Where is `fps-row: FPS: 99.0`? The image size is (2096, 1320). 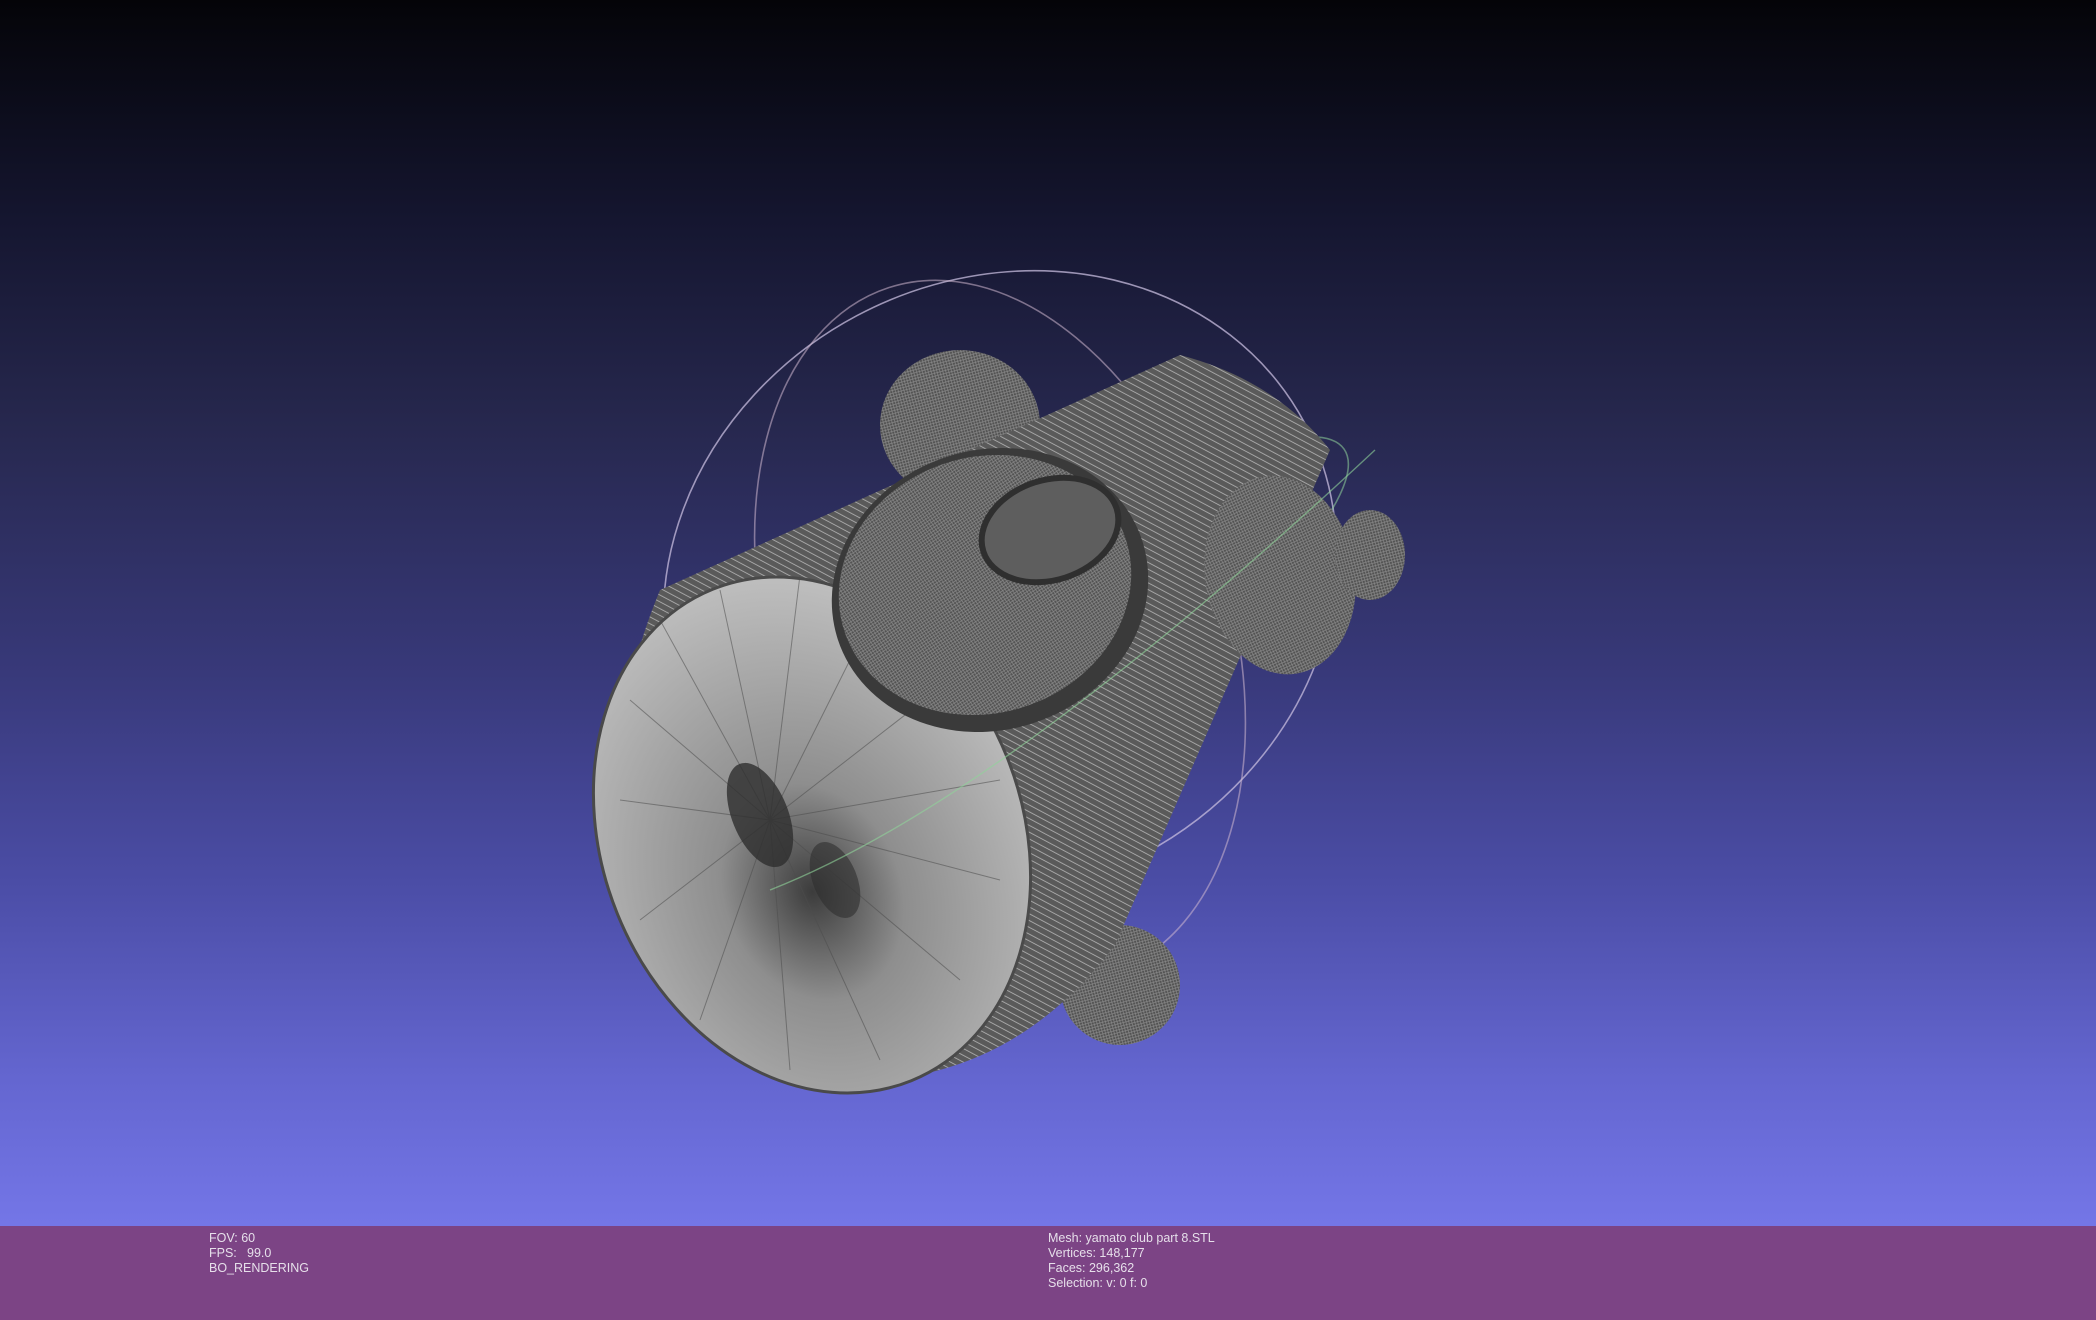
fps-row: FPS: 99.0 is located at coordinates (259, 1253).